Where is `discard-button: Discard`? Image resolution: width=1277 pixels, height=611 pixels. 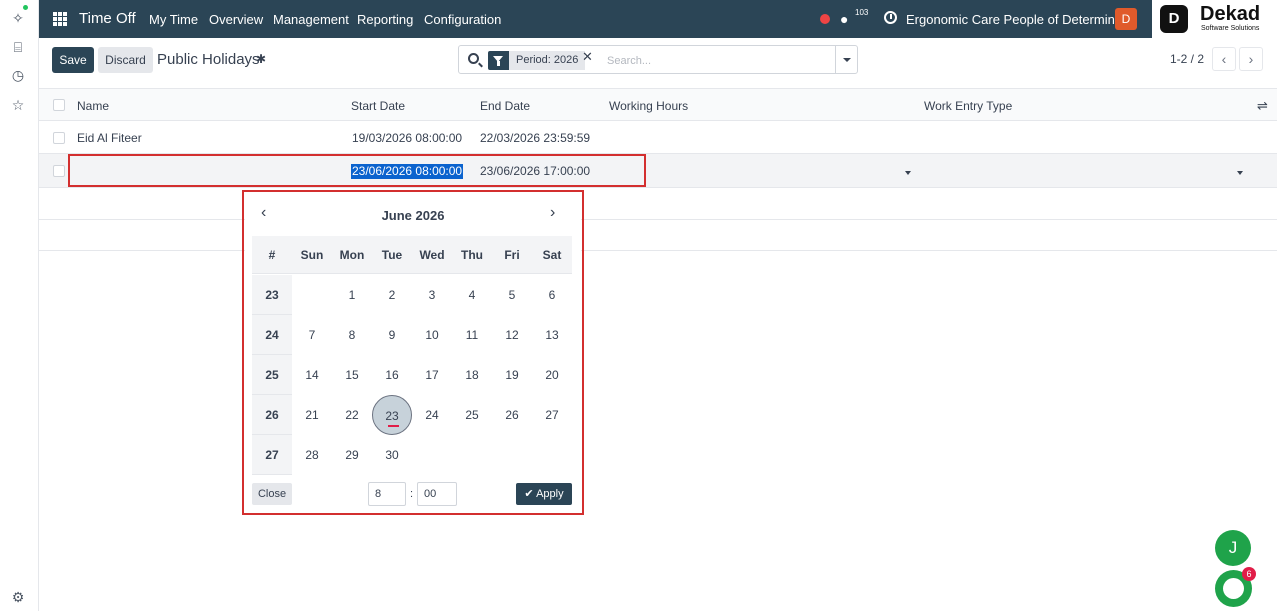 discard-button: Discard is located at coordinates (125, 60).